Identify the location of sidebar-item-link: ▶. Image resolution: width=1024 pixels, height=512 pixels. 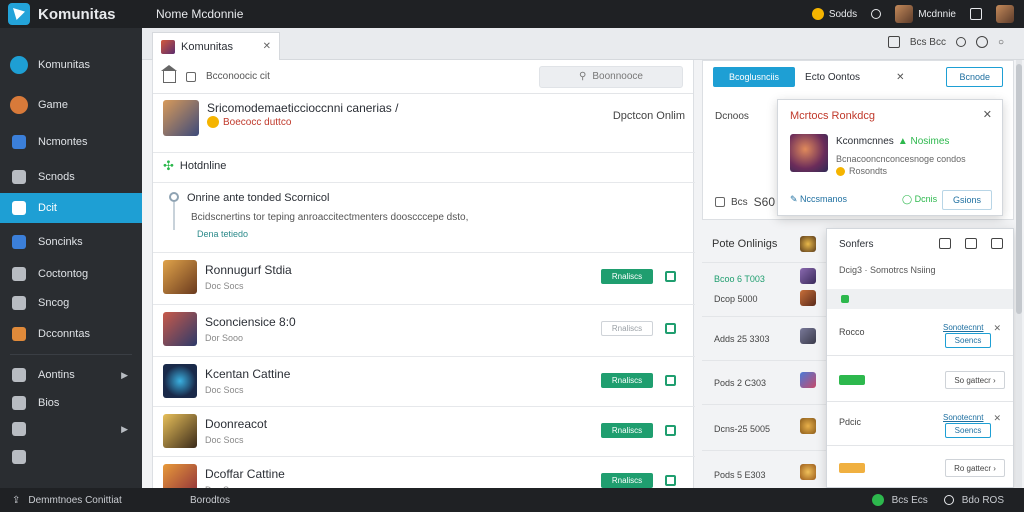
(71, 429).